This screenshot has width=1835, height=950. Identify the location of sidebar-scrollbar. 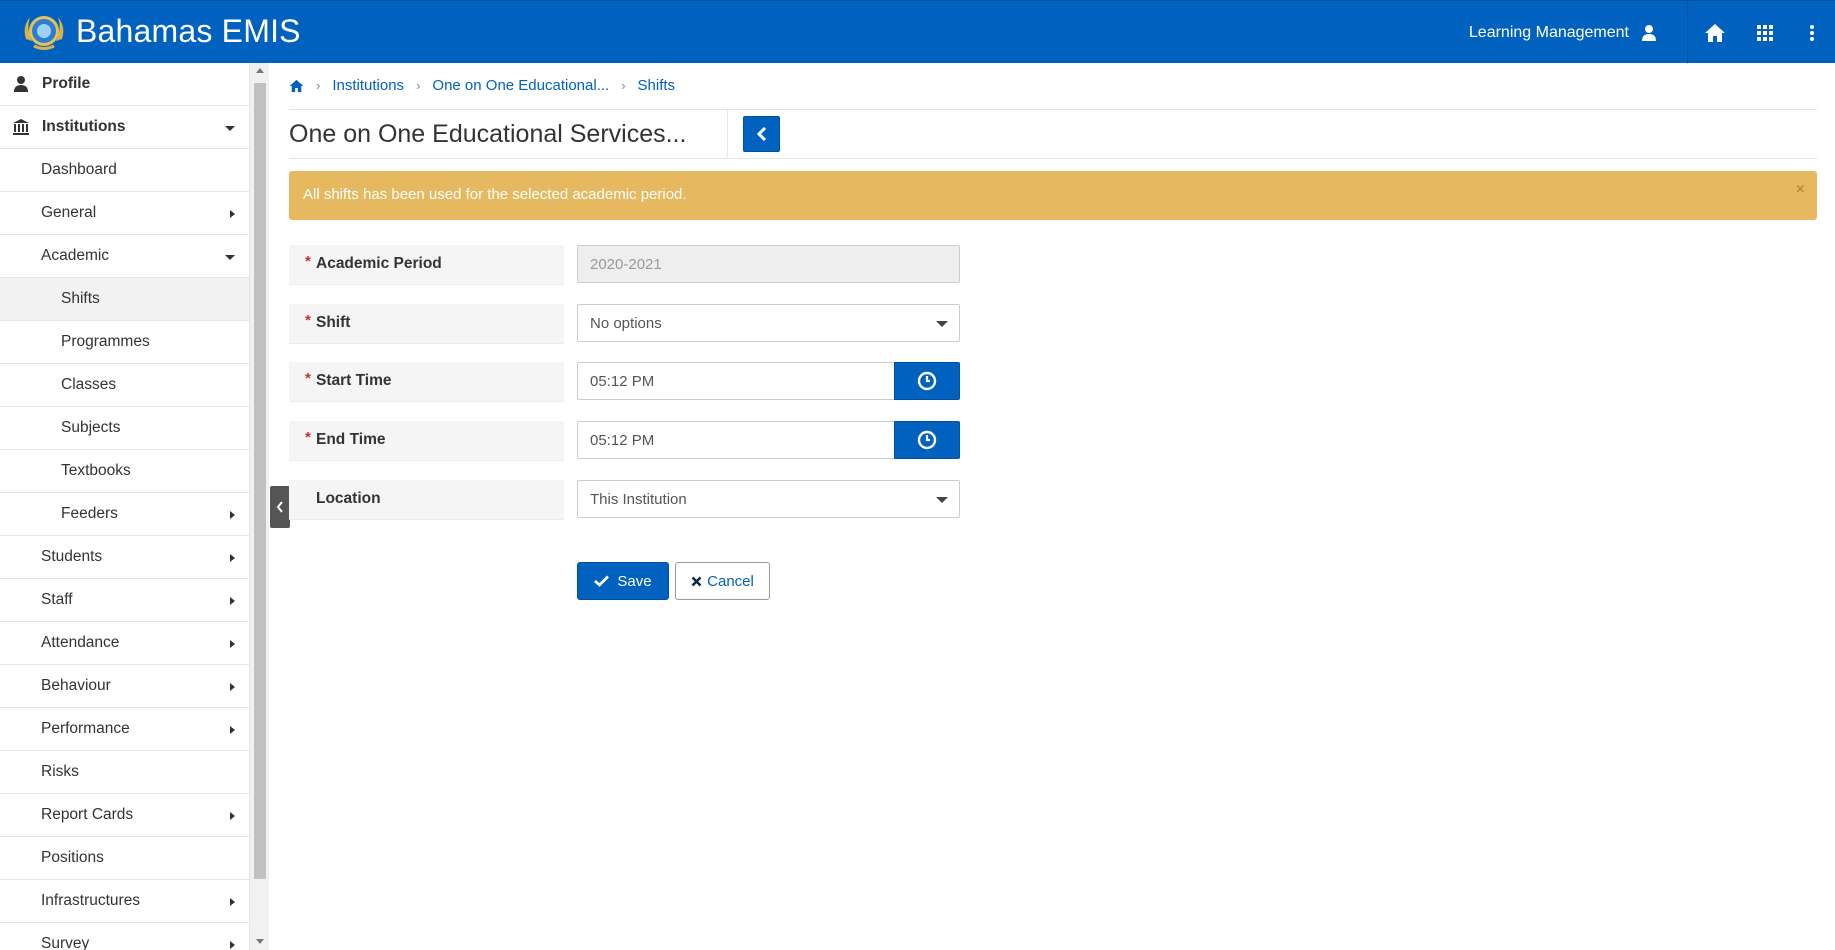
(259, 506).